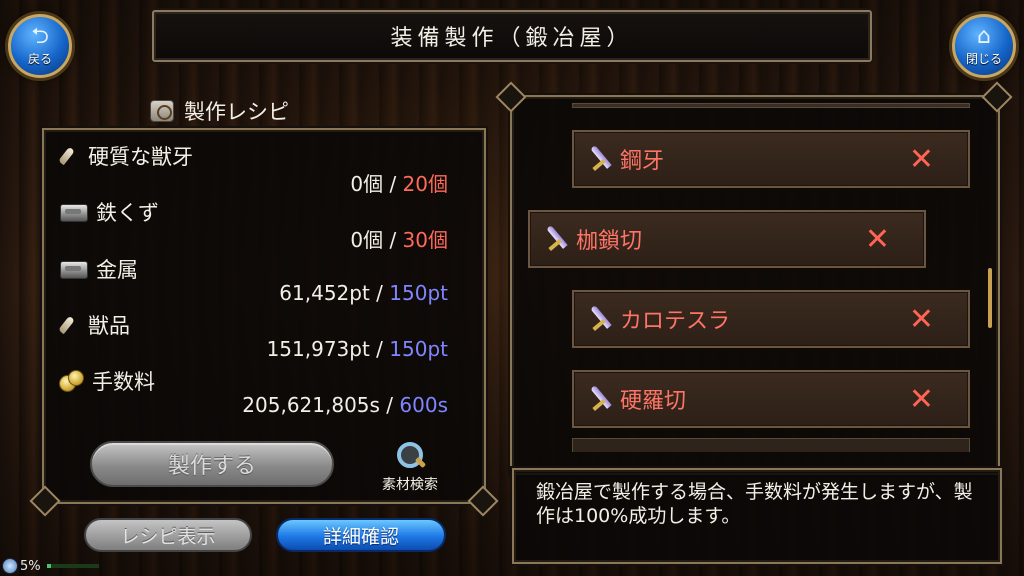  I want to click on material-row: 硬質な獣牙 0個 / 20個, so click(258, 170).